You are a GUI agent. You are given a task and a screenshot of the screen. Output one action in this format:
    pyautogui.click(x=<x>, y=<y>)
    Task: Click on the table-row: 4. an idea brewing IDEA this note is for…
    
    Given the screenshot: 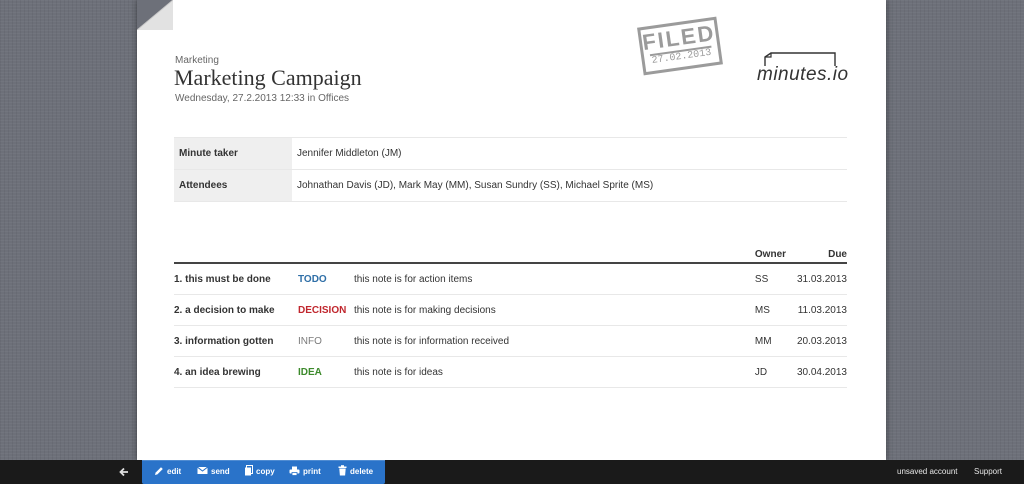 What is the action you would take?
    pyautogui.click(x=510, y=372)
    